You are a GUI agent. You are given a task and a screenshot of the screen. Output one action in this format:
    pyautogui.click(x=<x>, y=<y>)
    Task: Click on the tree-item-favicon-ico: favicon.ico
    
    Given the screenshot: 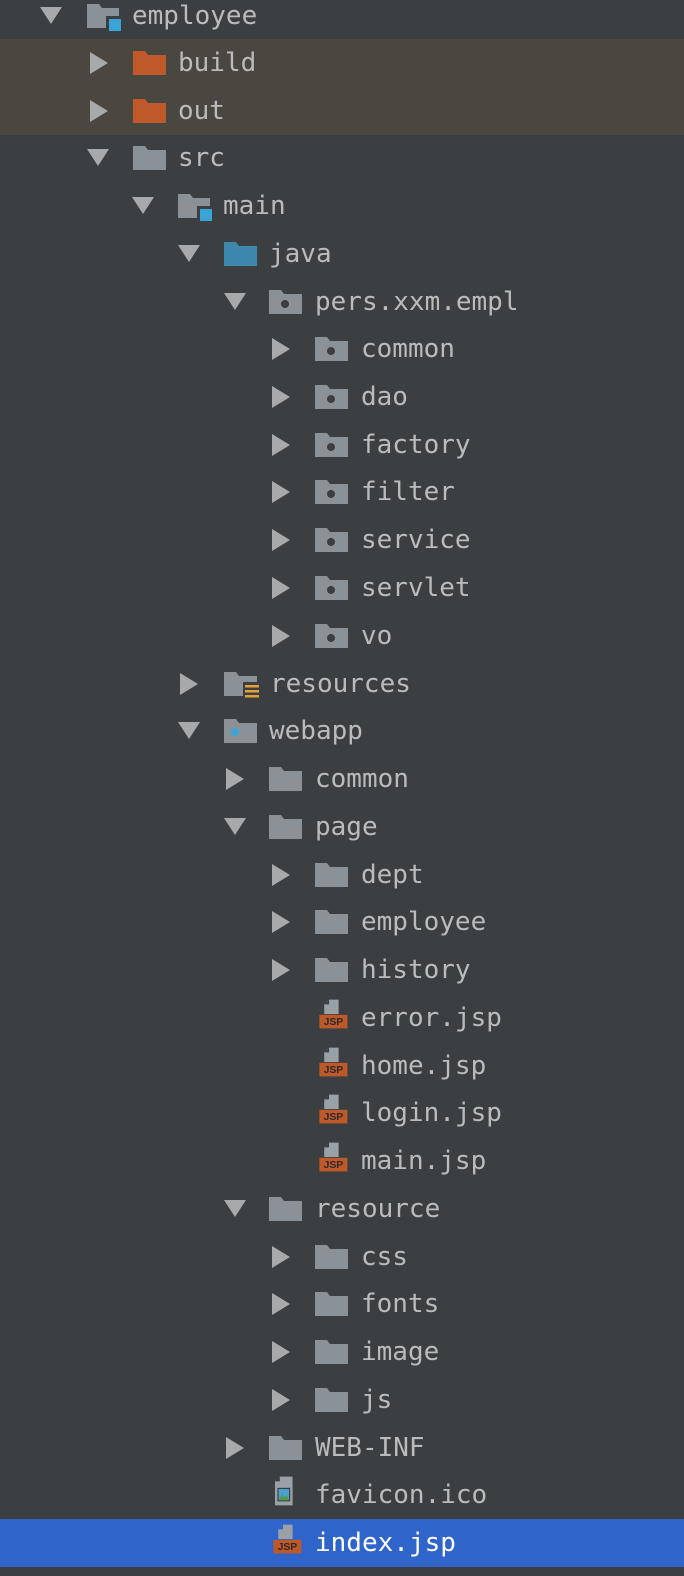 What is the action you would take?
    pyautogui.click(x=342, y=1495)
    